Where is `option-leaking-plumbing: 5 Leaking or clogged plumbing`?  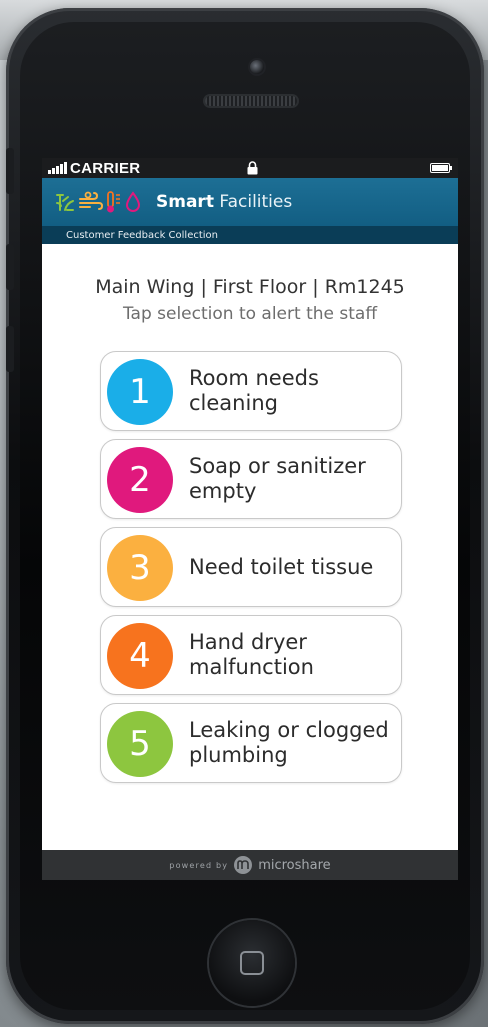 option-leaking-plumbing: 5 Leaking or clogged plumbing is located at coordinates (251, 743).